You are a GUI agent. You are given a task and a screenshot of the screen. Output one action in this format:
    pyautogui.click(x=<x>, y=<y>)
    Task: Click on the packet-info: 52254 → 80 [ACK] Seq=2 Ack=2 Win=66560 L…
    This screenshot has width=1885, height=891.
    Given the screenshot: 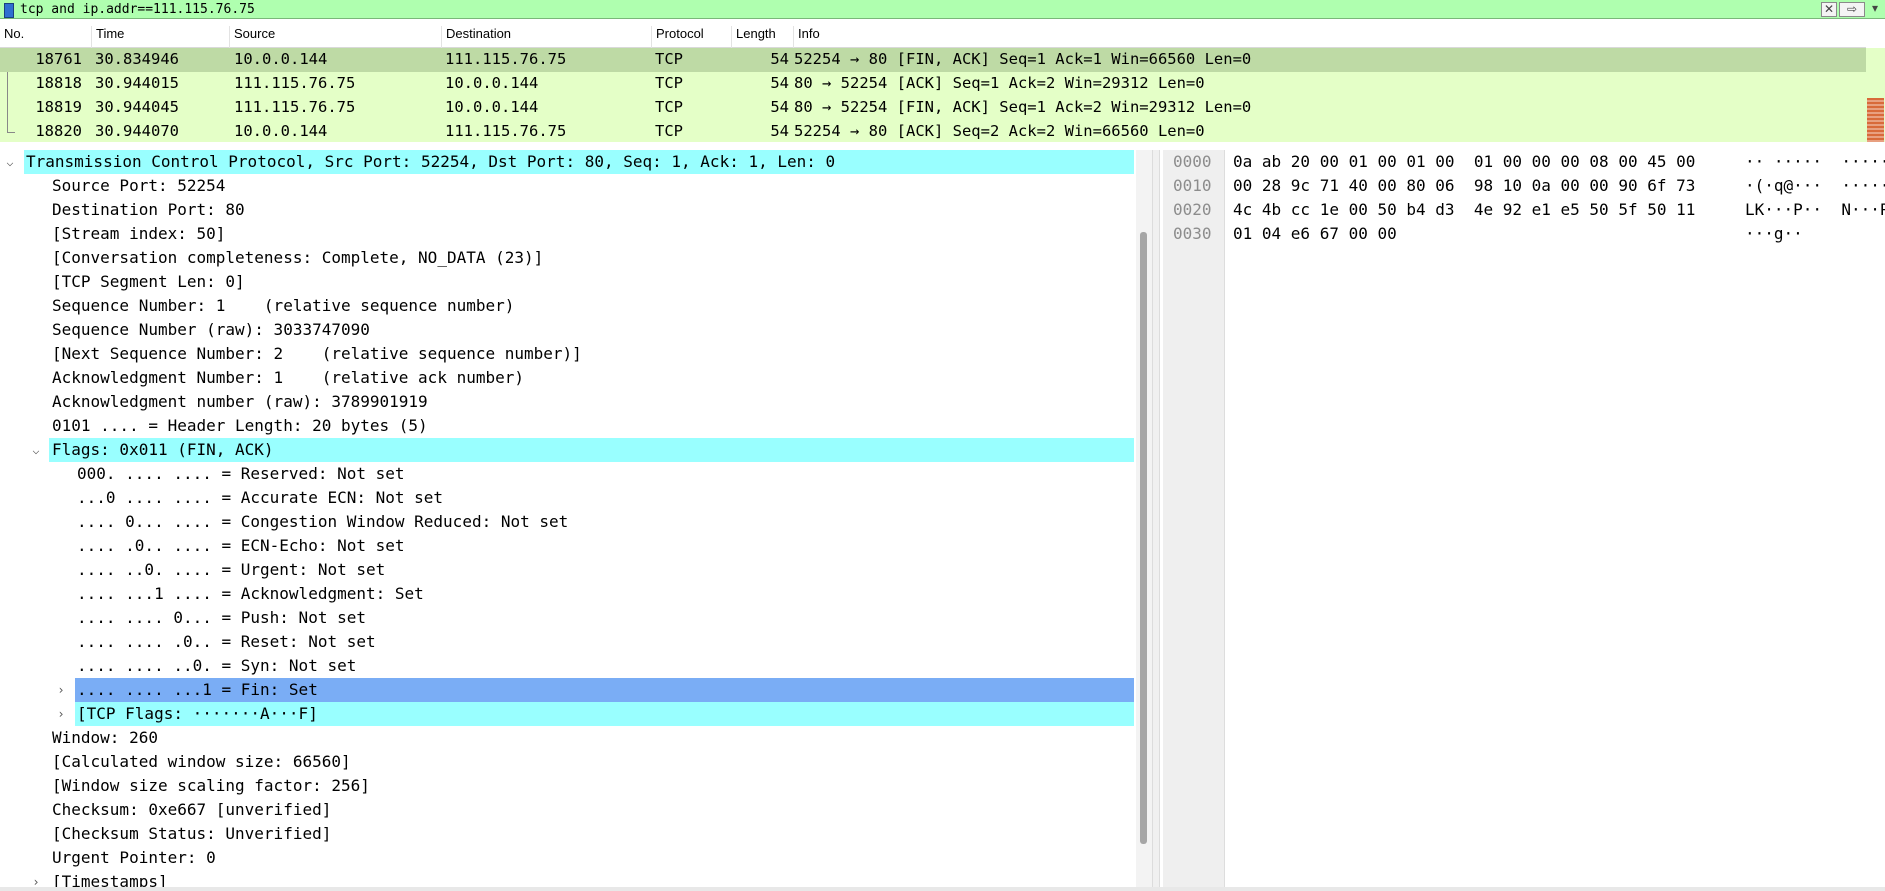 What is the action you would take?
    pyautogui.click(x=999, y=131)
    